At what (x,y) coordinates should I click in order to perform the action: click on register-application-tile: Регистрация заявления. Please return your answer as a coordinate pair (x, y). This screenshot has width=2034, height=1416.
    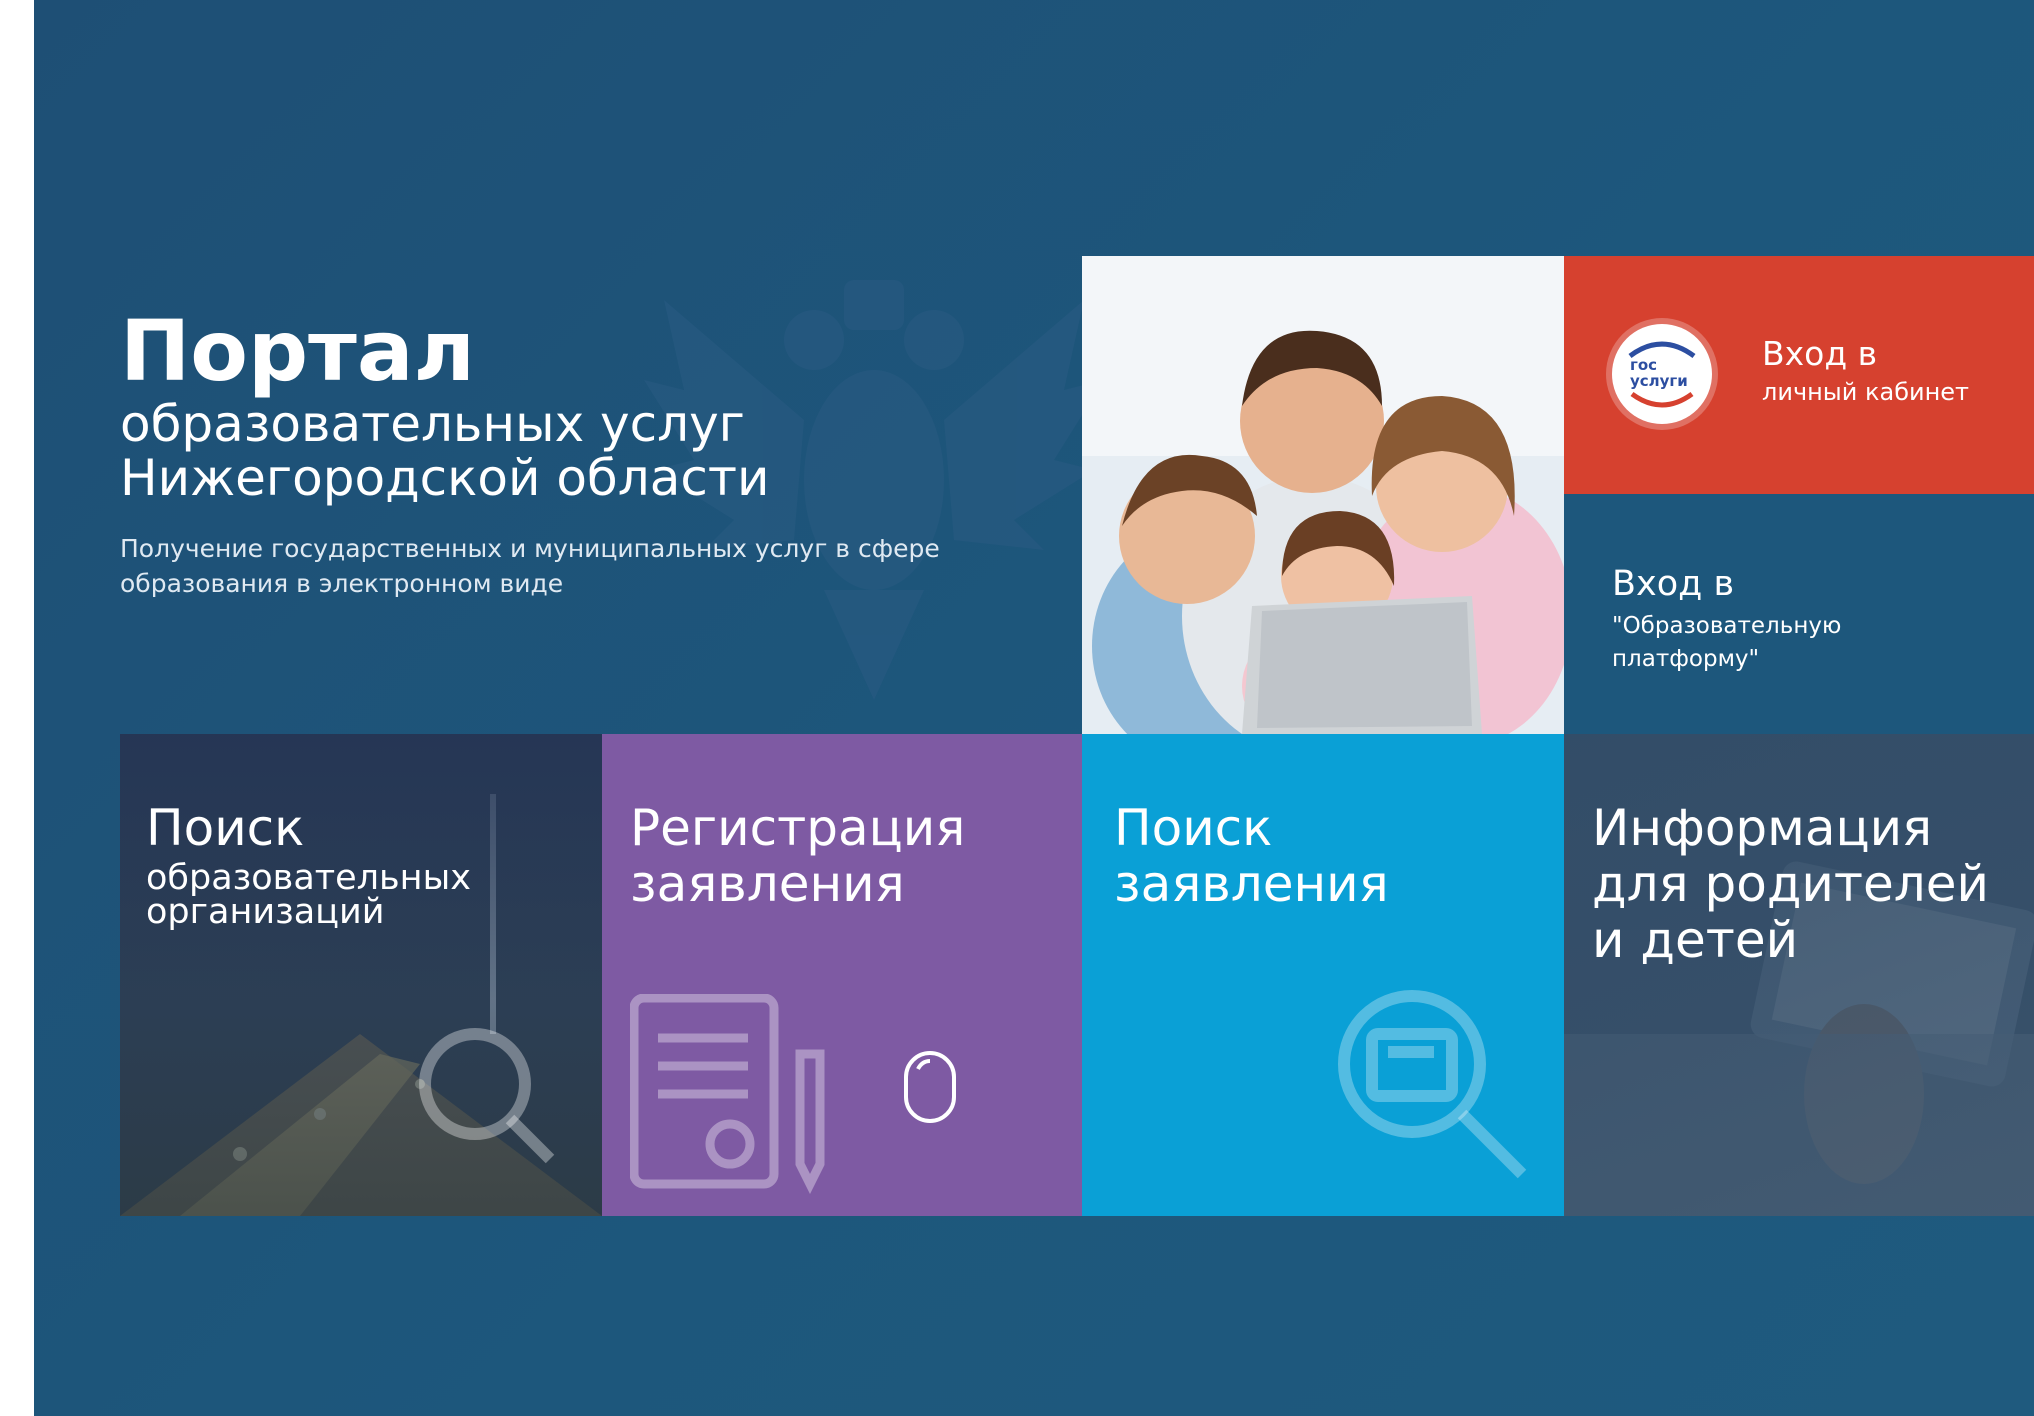
    Looking at the image, I should click on (842, 975).